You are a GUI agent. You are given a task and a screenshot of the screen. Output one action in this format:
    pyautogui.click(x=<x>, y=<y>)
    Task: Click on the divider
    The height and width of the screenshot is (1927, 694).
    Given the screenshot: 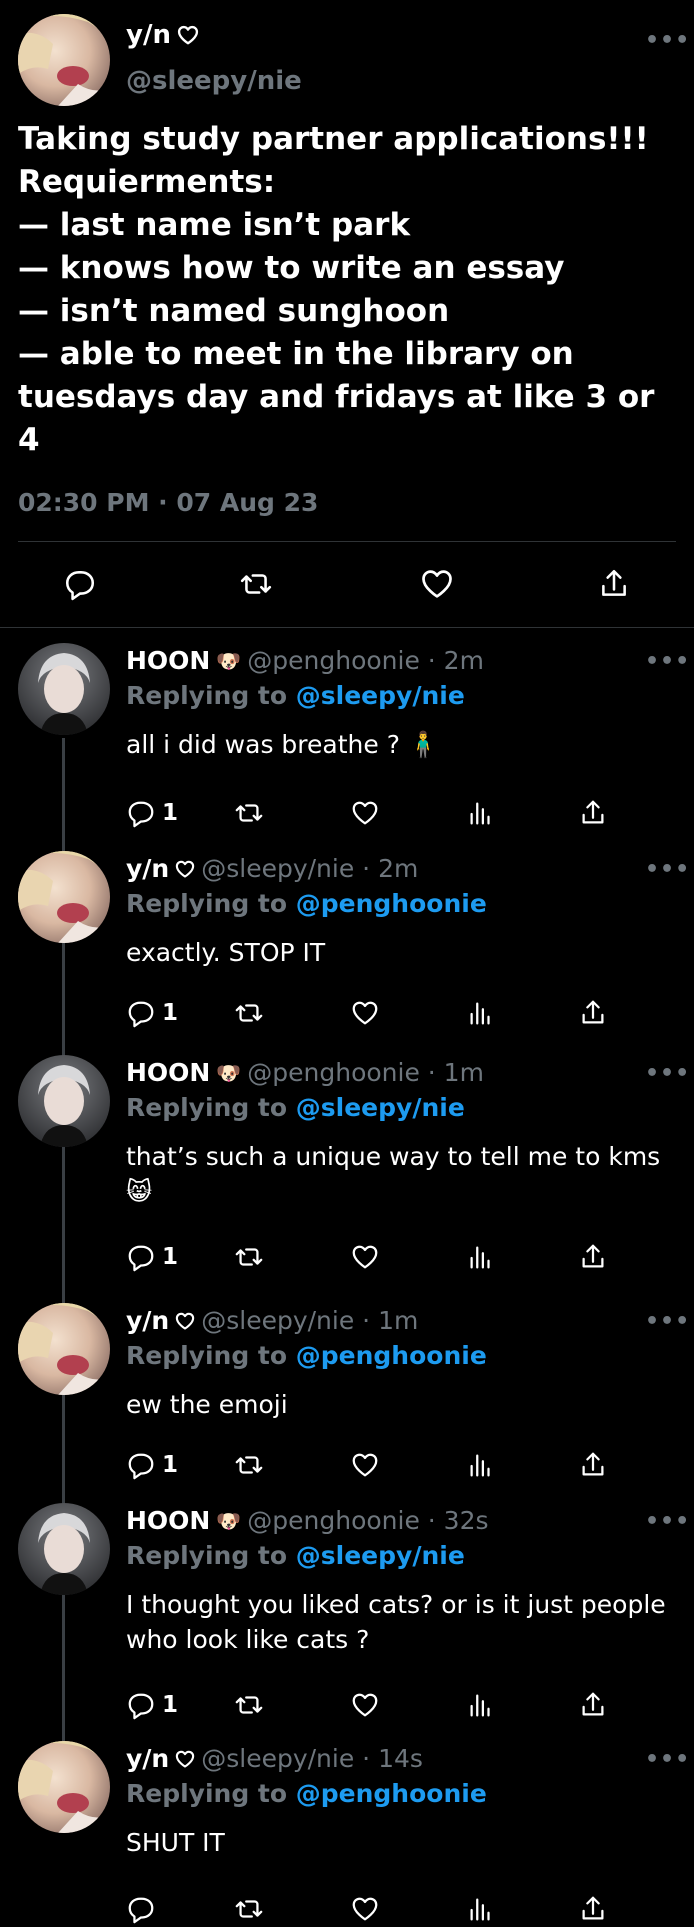 What is the action you would take?
    pyautogui.click(x=347, y=541)
    